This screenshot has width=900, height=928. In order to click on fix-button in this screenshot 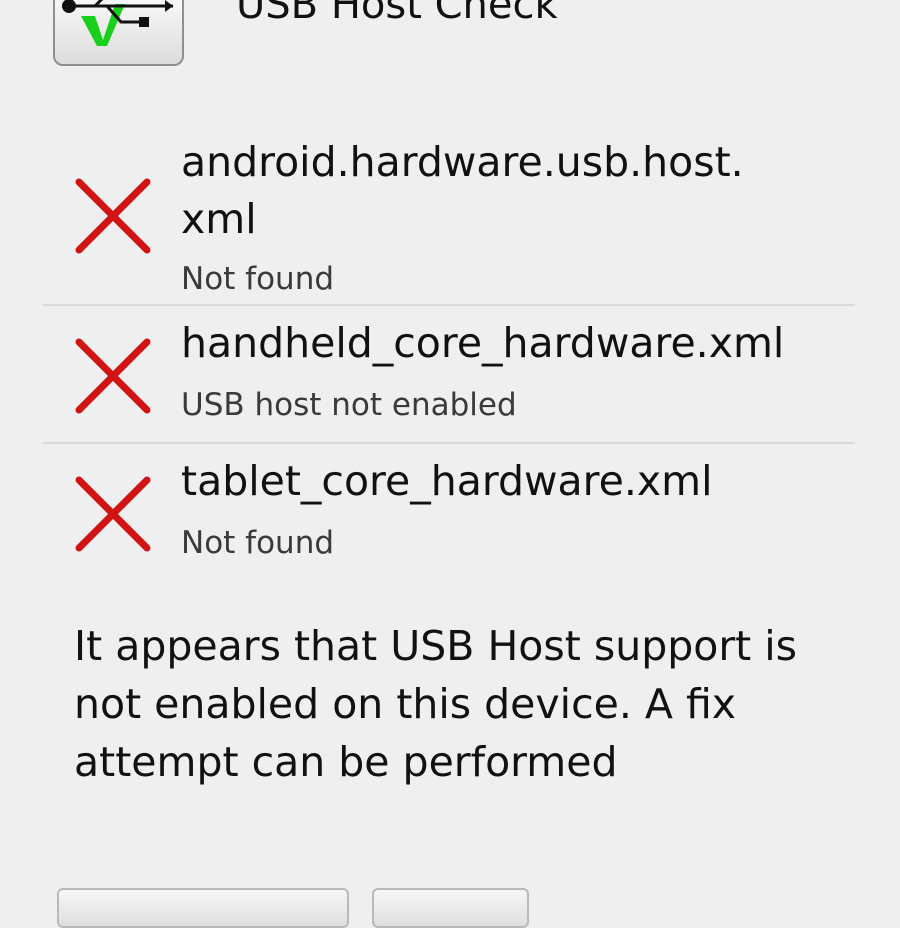, I will do `click(203, 908)`.